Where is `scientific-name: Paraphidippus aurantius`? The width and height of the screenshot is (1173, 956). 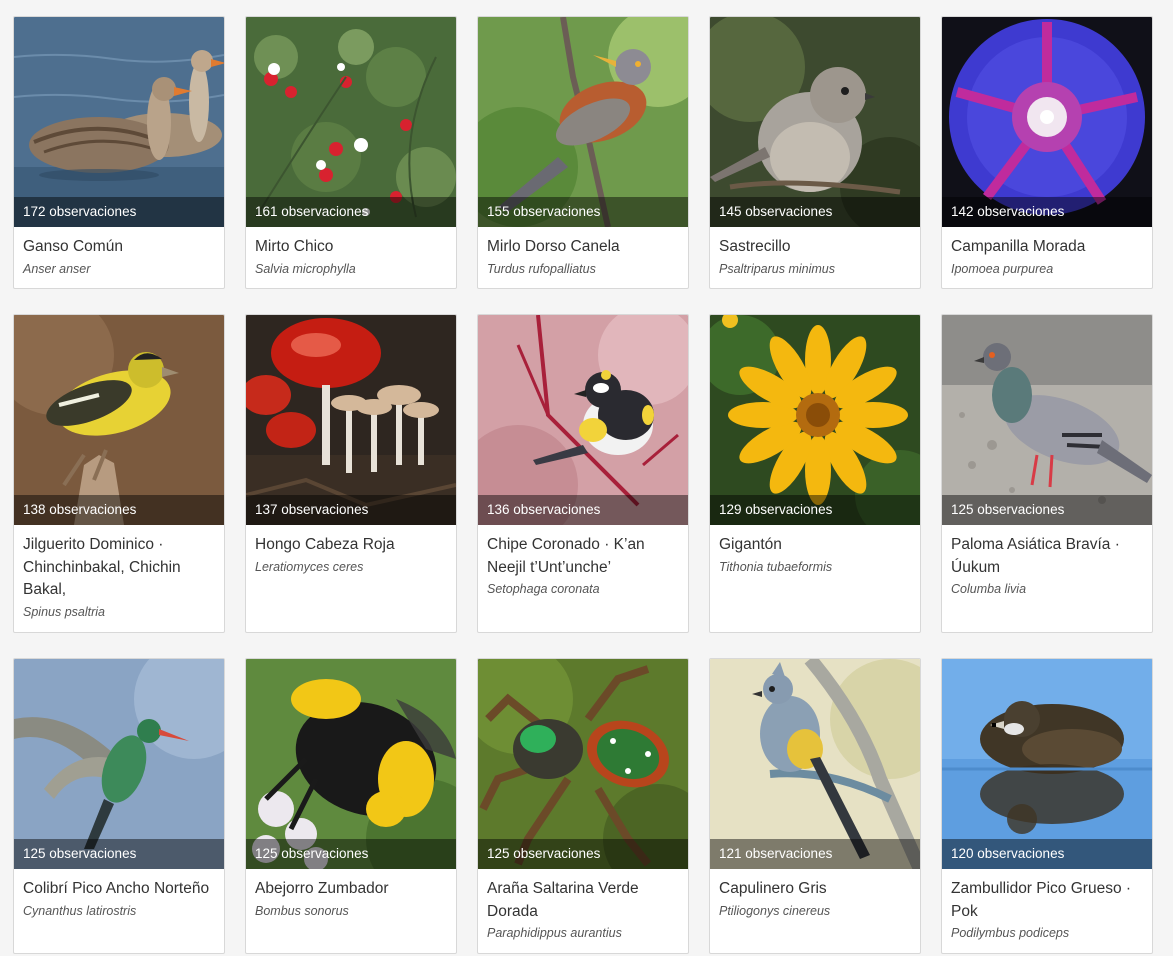 scientific-name: Paraphidippus aurantius is located at coordinates (554, 933).